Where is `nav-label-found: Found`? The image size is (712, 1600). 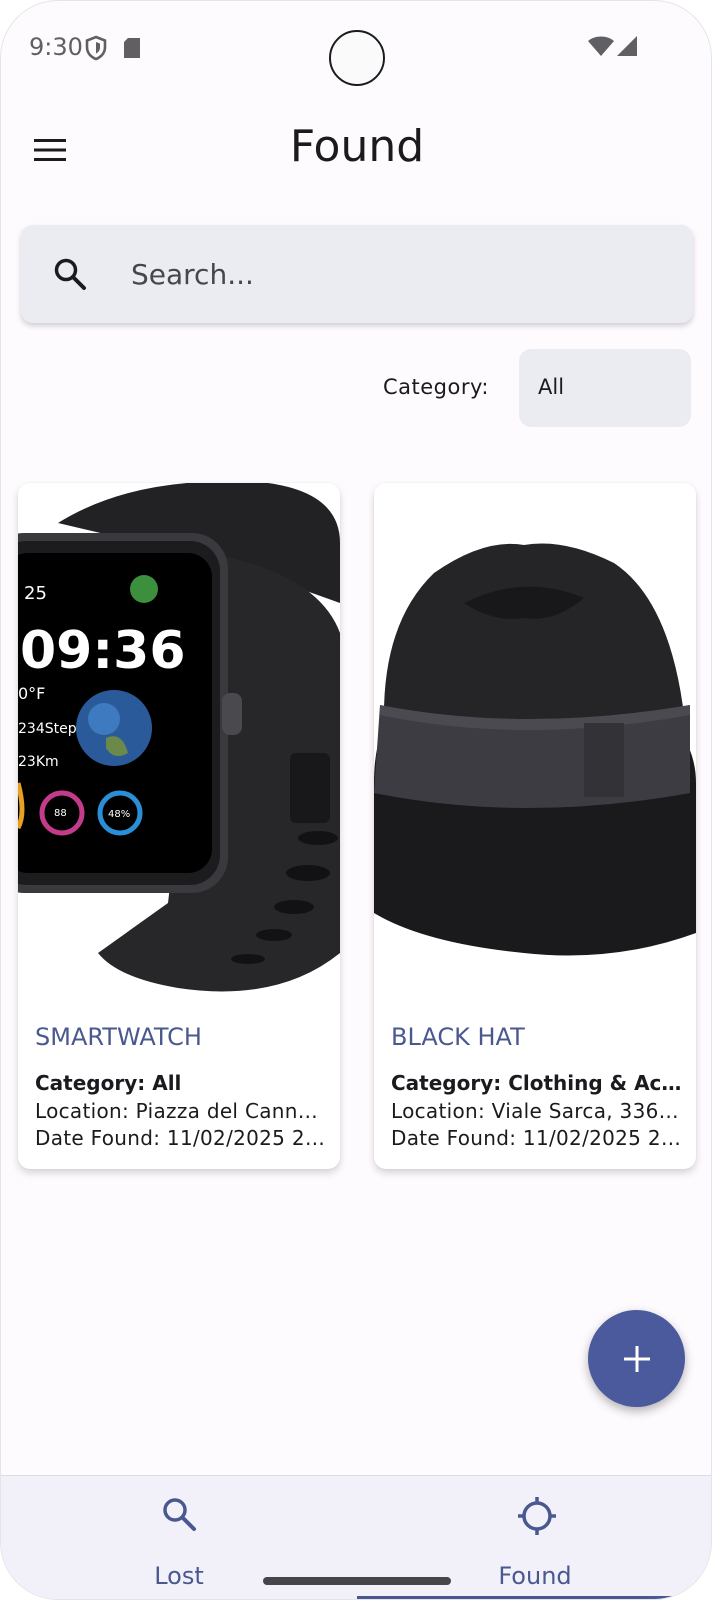 nav-label-found: Found is located at coordinates (535, 1576).